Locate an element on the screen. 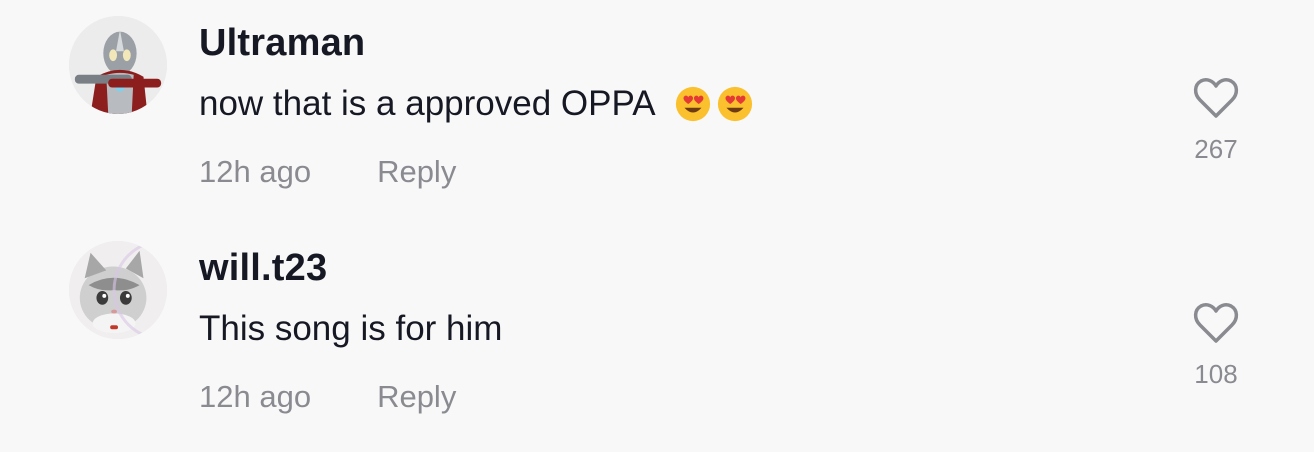  like-control: 267 is located at coordinates (1216, 120).